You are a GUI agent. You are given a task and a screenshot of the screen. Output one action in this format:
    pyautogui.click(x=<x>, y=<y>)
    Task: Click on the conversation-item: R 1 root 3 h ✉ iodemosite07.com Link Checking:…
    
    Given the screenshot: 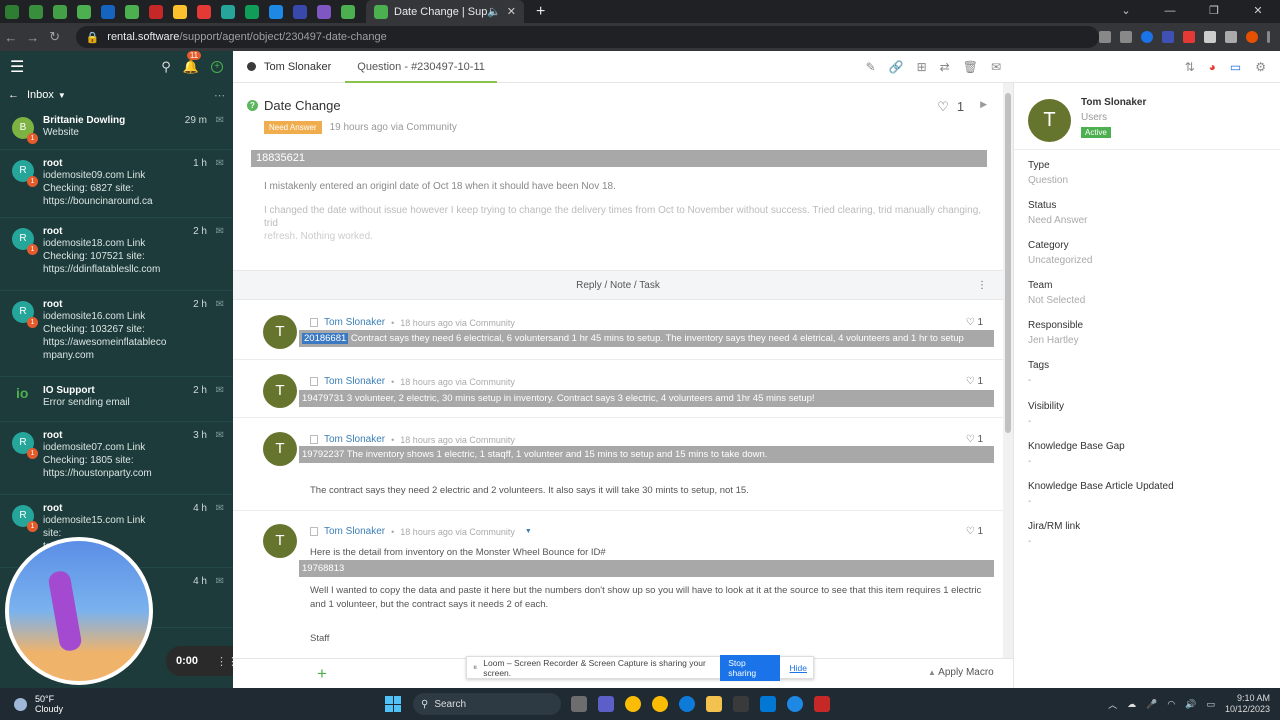 What is the action you would take?
    pyautogui.click(x=116, y=458)
    